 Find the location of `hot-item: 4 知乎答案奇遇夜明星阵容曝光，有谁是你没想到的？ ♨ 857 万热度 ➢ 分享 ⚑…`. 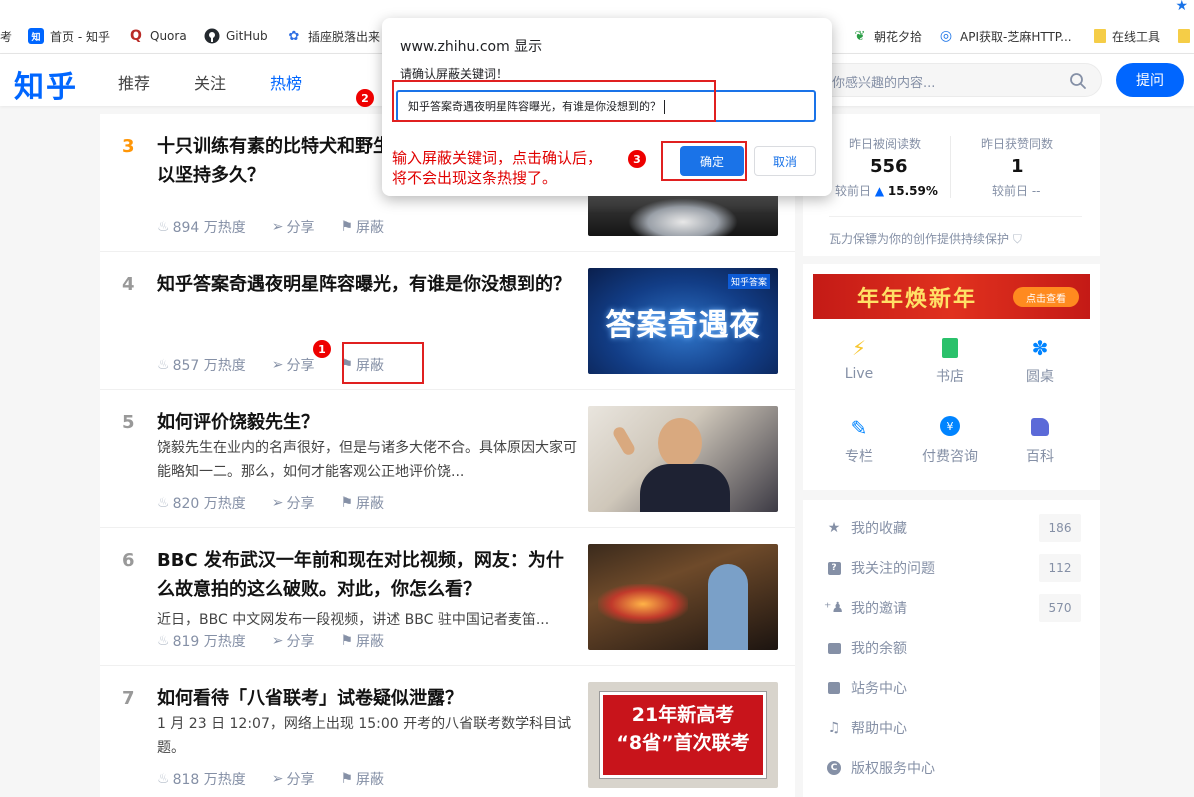

hot-item: 4 知乎答案奇遇夜明星阵容曝光，有谁是你没想到的？ ♨ 857 万热度 ➢ 分享 ⚑… is located at coordinates (447, 321).